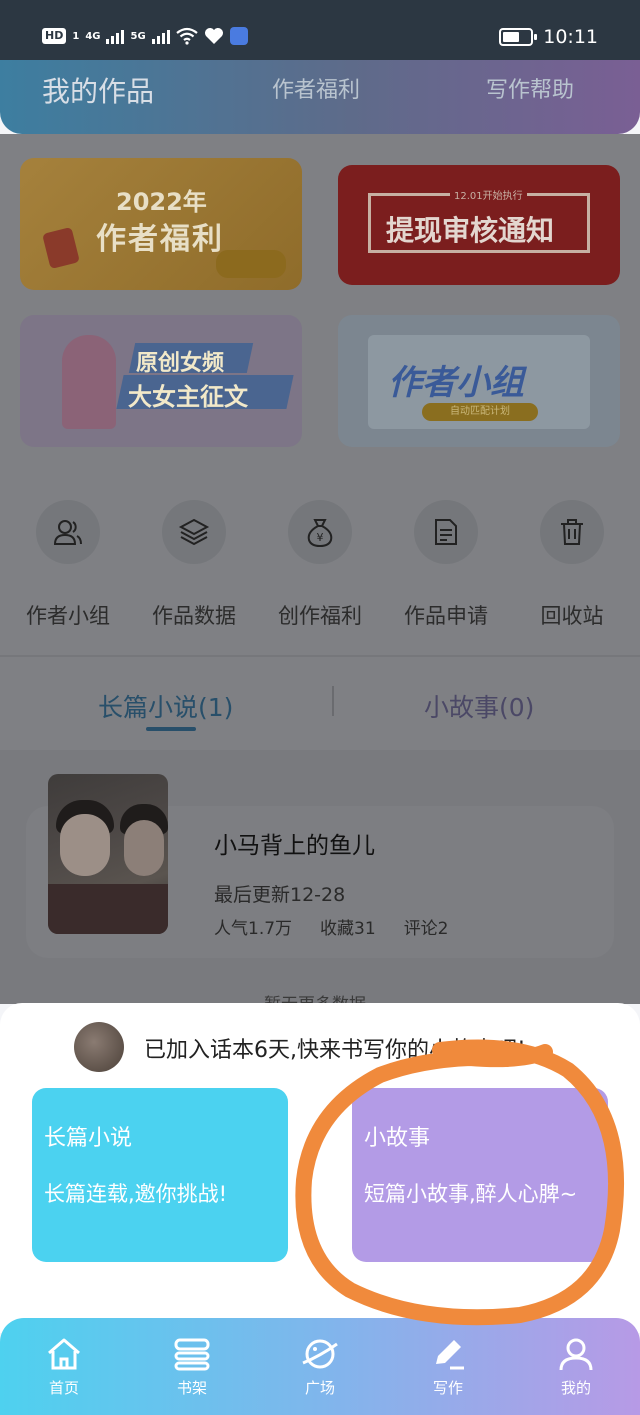 The height and width of the screenshot is (1415, 640). What do you see at coordinates (93, 36) in the screenshot?
I see `network-4g: 4G` at bounding box center [93, 36].